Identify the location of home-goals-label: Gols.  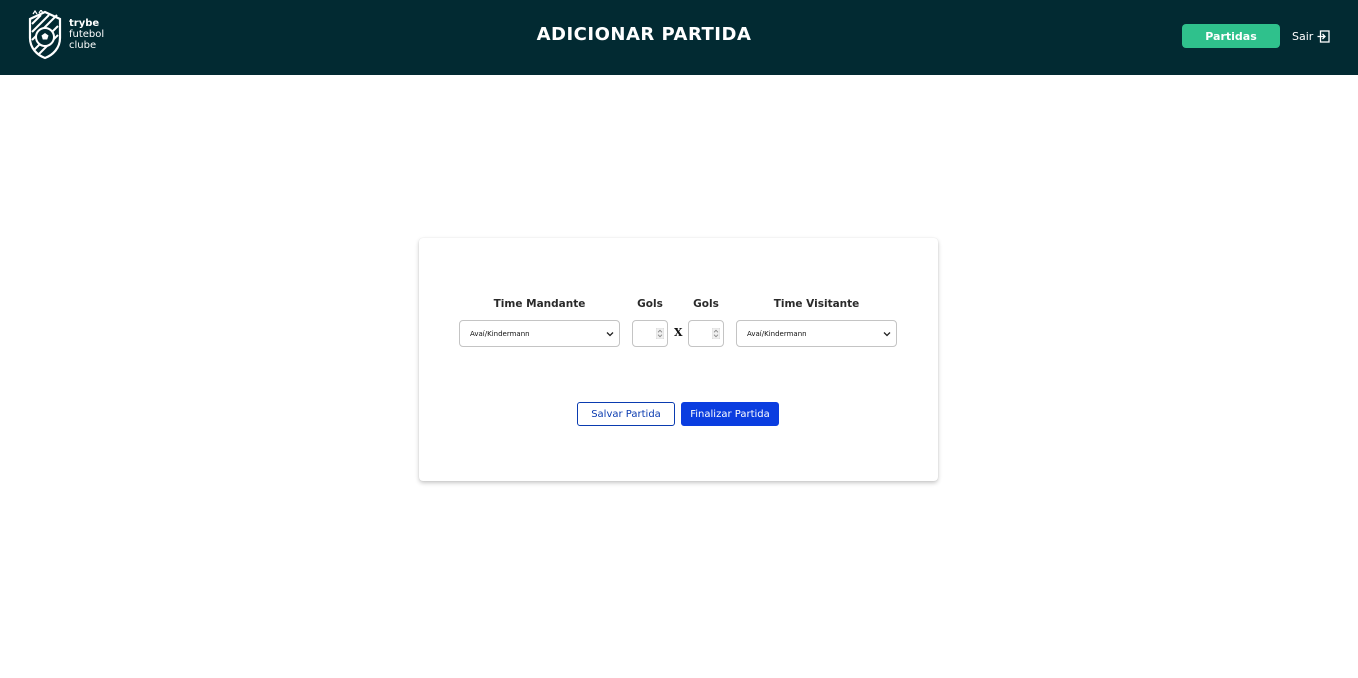
(650, 304).